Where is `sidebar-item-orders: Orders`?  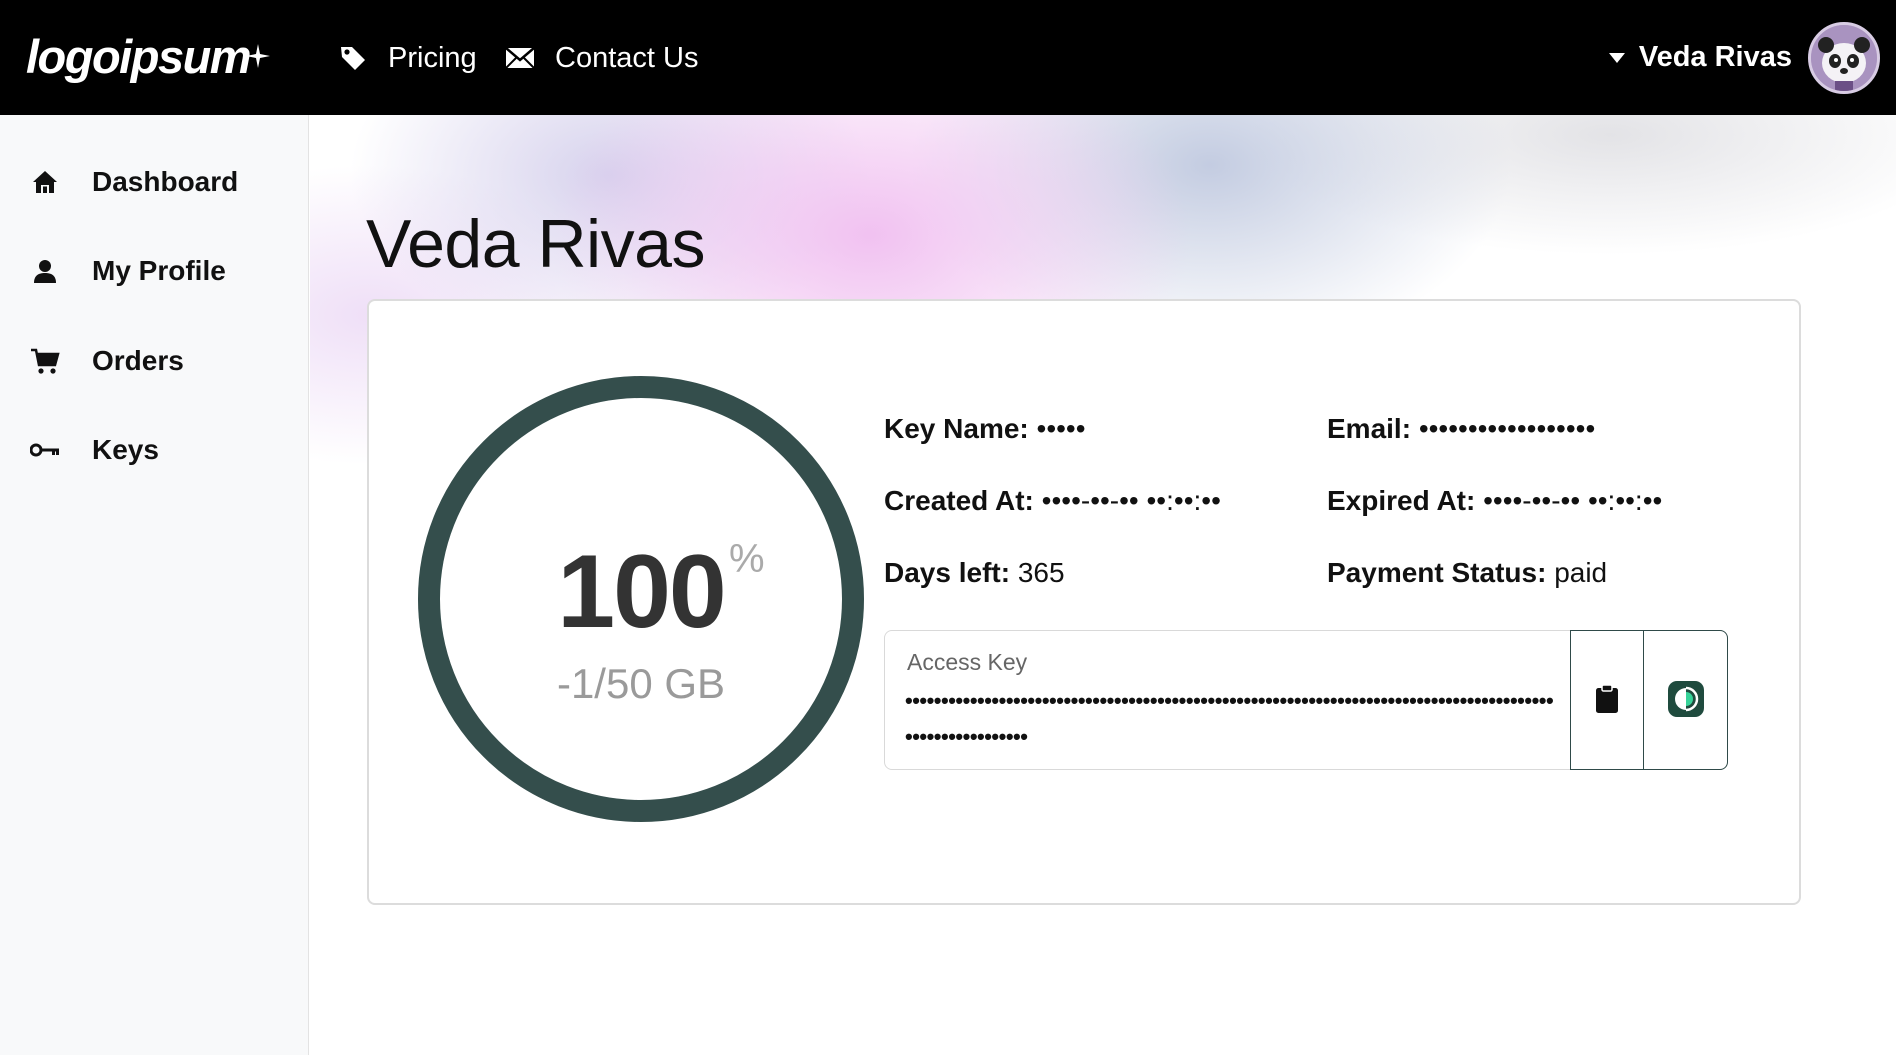
sidebar-item-orders: Orders is located at coordinates (154, 361).